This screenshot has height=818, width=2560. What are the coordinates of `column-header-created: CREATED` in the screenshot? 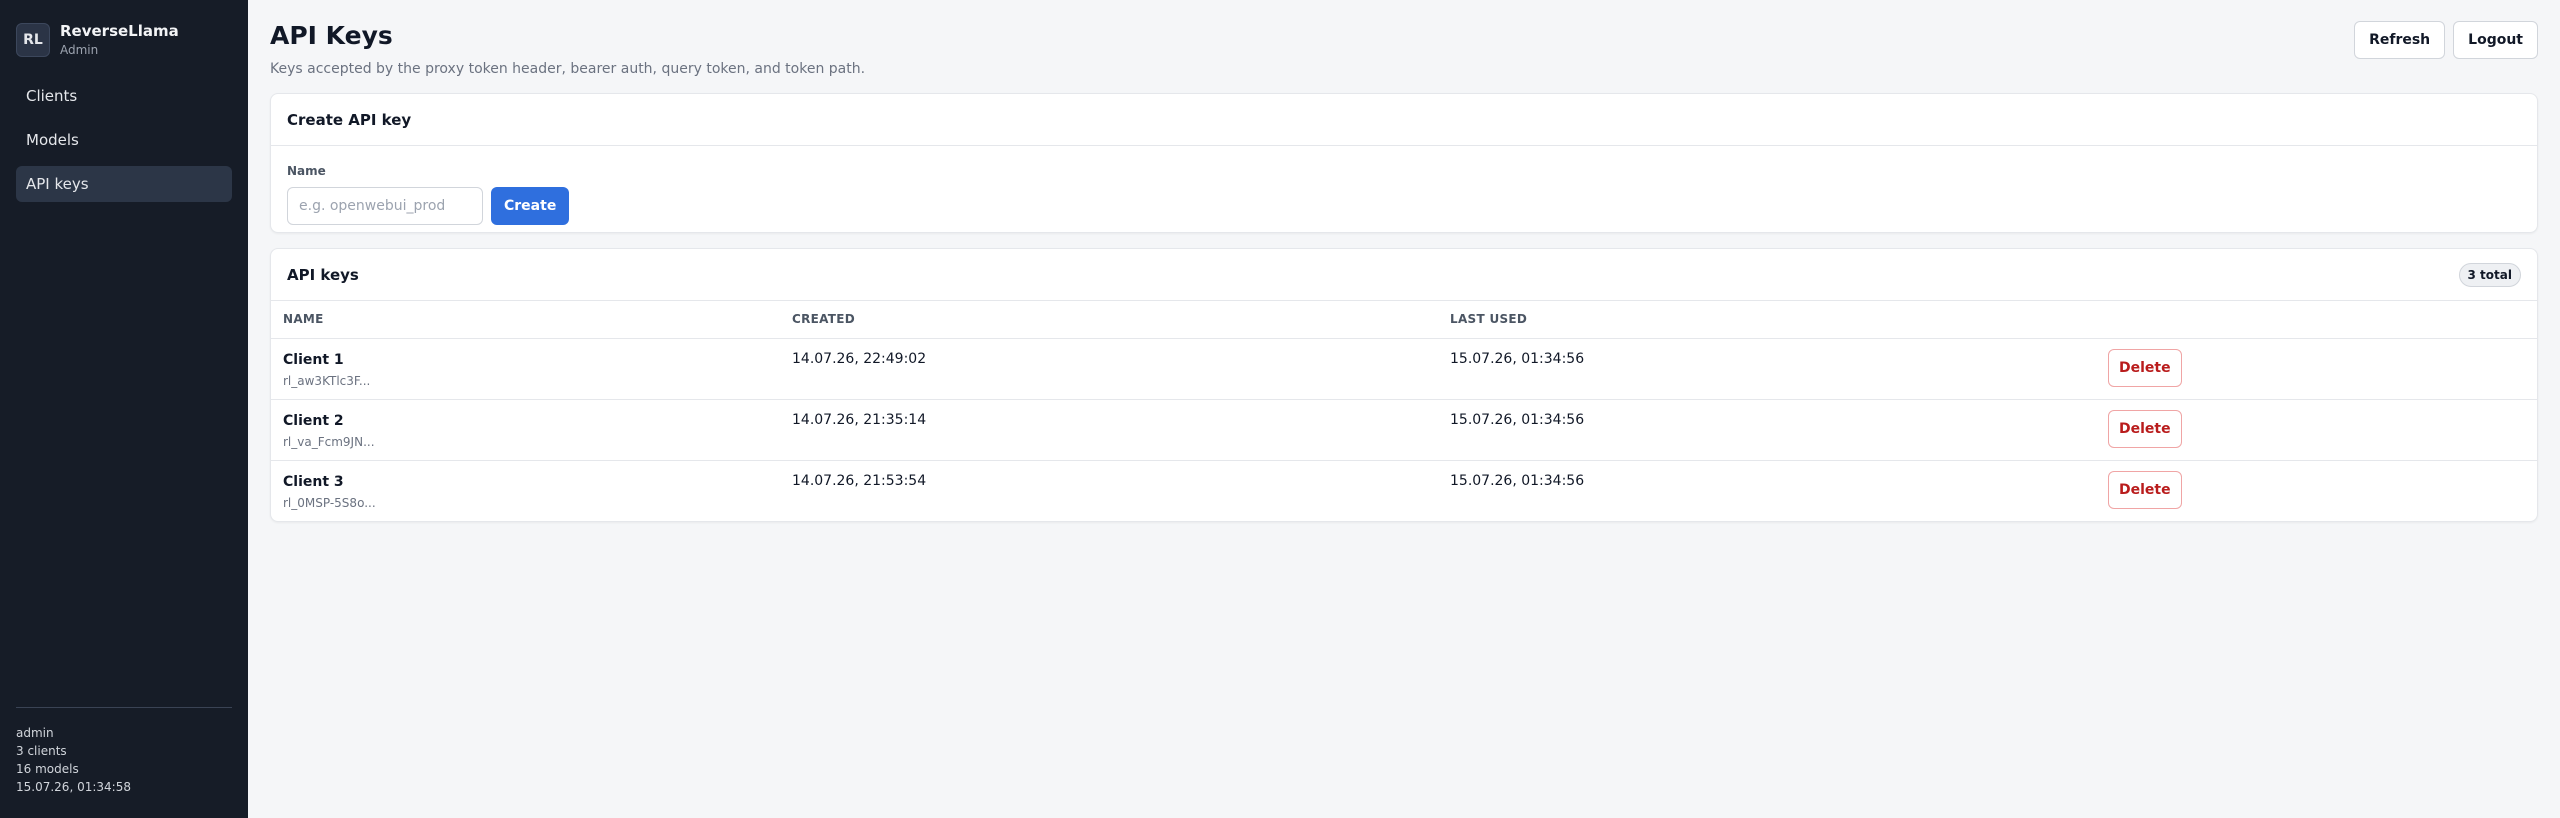 It's located at (1109, 320).